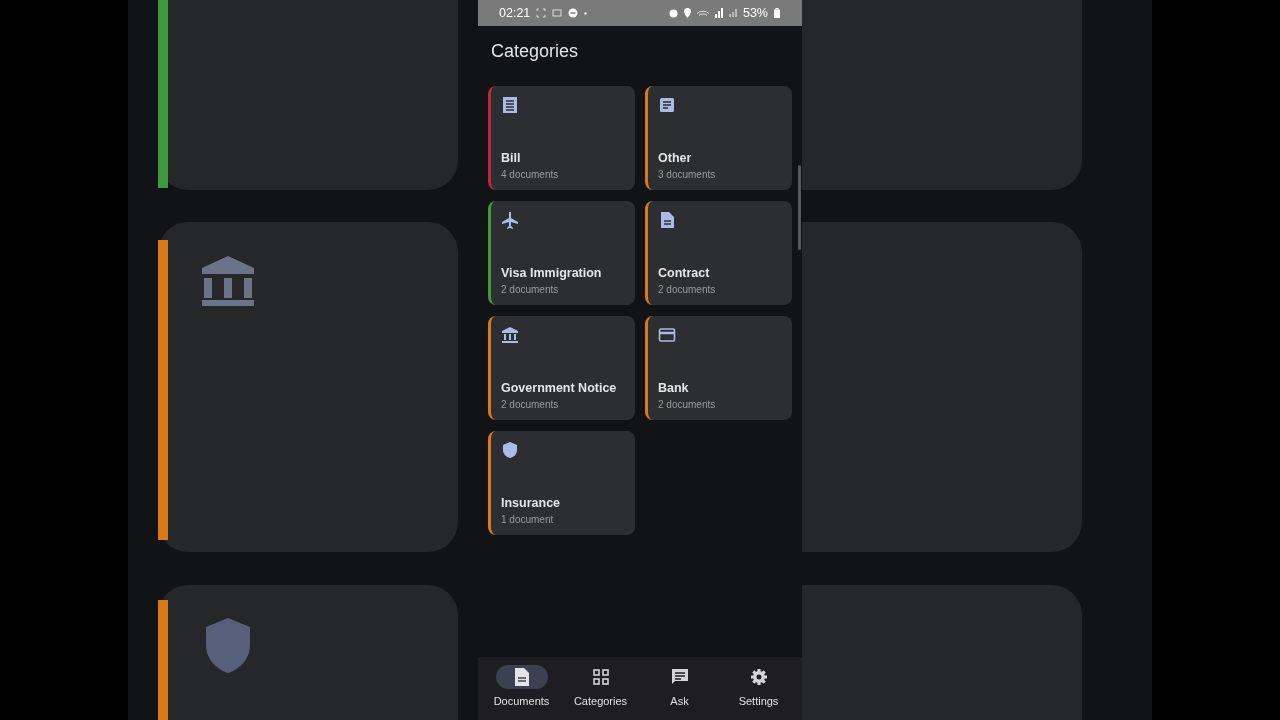  I want to click on bank-icon, so click(510, 335).